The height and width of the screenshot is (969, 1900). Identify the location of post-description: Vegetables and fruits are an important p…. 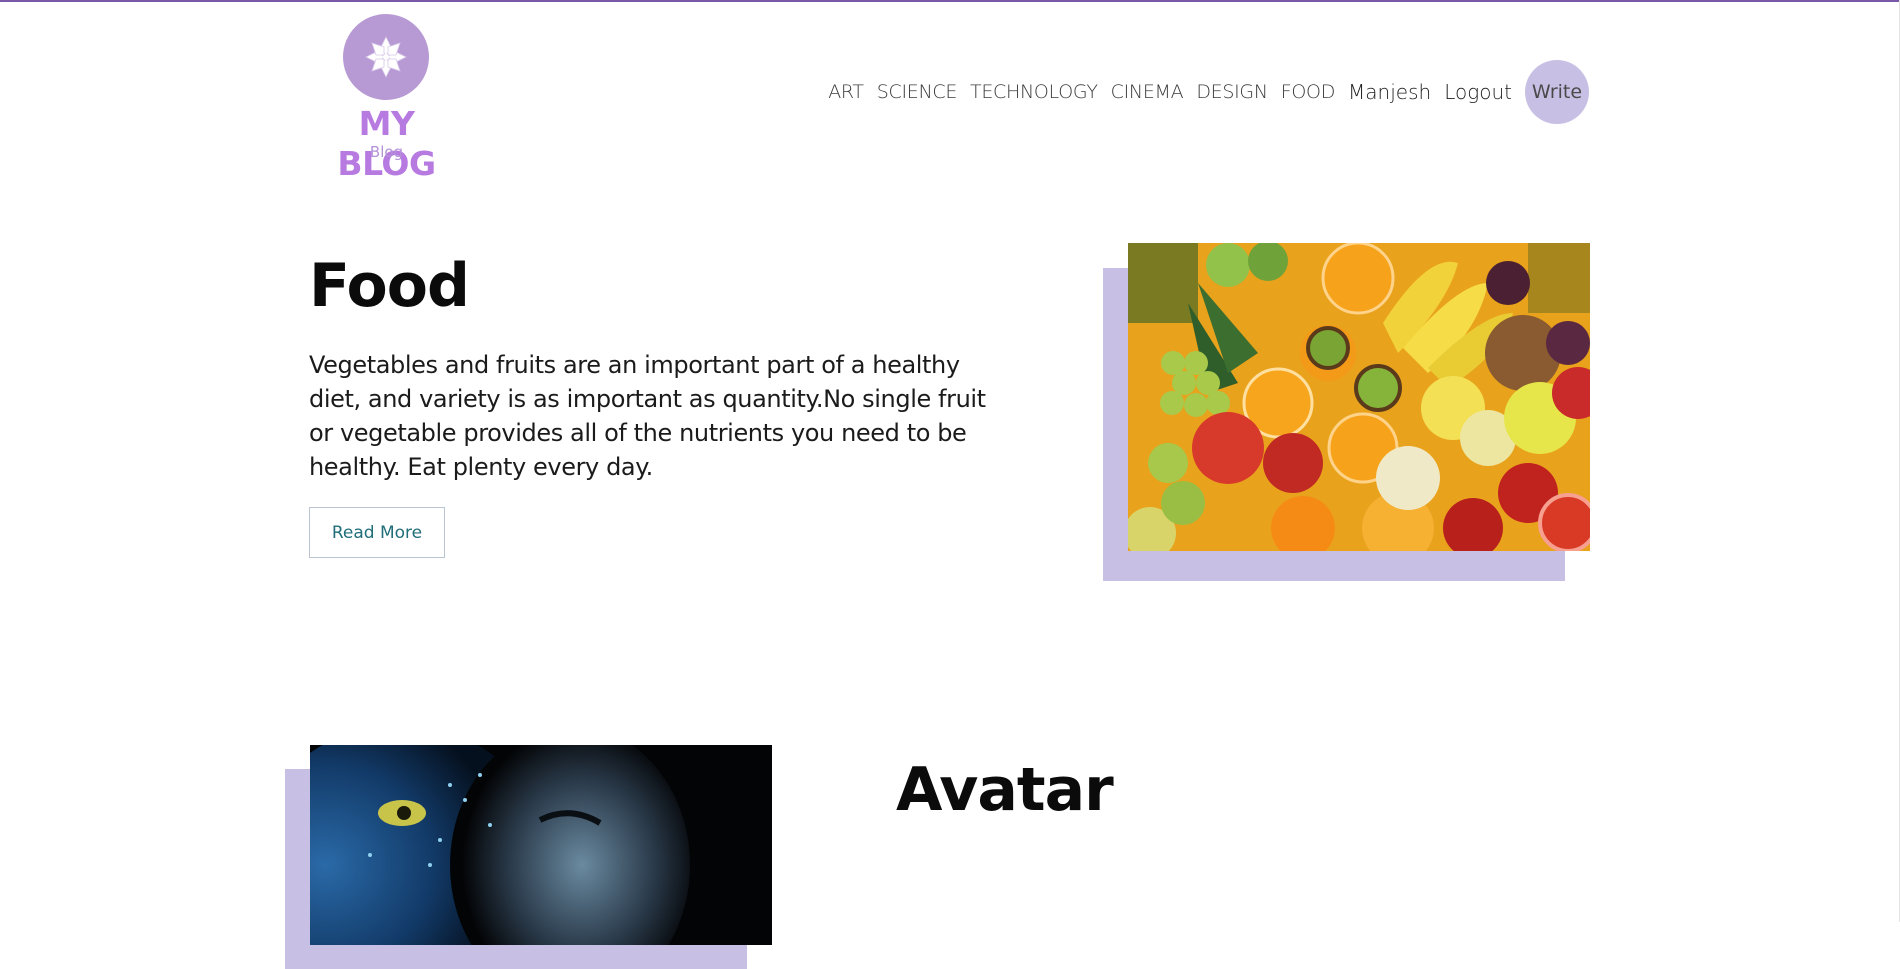
(647, 416).